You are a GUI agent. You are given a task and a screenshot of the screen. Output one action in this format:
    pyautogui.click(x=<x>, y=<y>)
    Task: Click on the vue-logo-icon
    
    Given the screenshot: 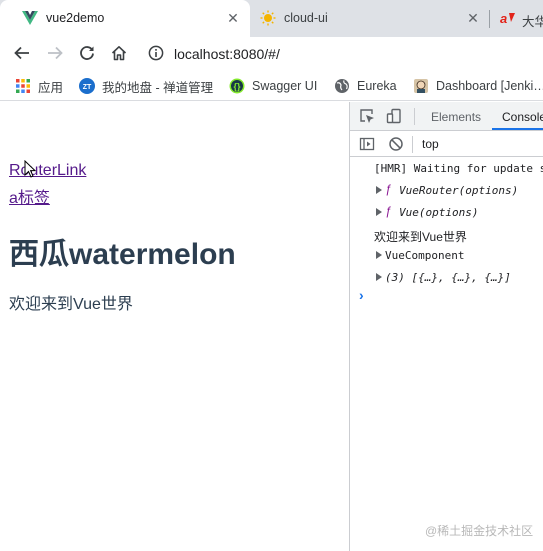 What is the action you would take?
    pyautogui.click(x=30, y=18)
    